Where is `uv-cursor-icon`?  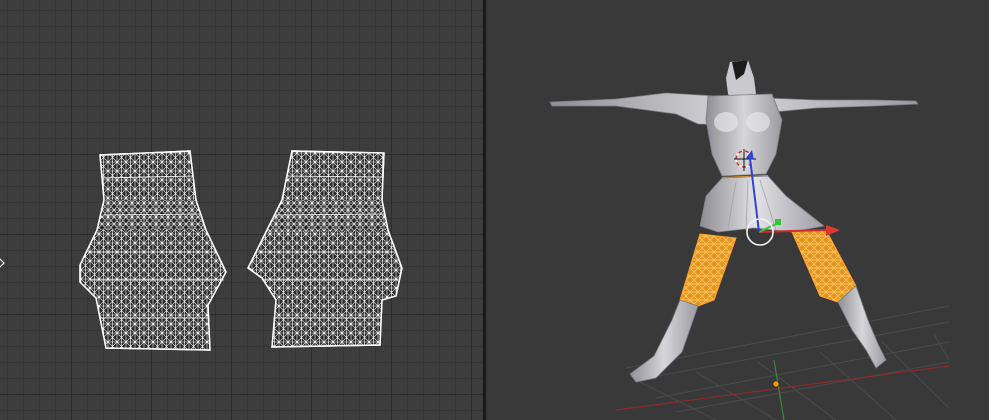
uv-cursor-icon is located at coordinates (2, 263).